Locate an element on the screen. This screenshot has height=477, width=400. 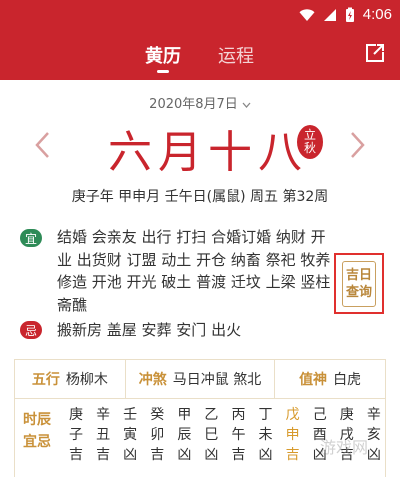
wuxing-cell: 五行 杨柳木 is located at coordinates (70, 379).